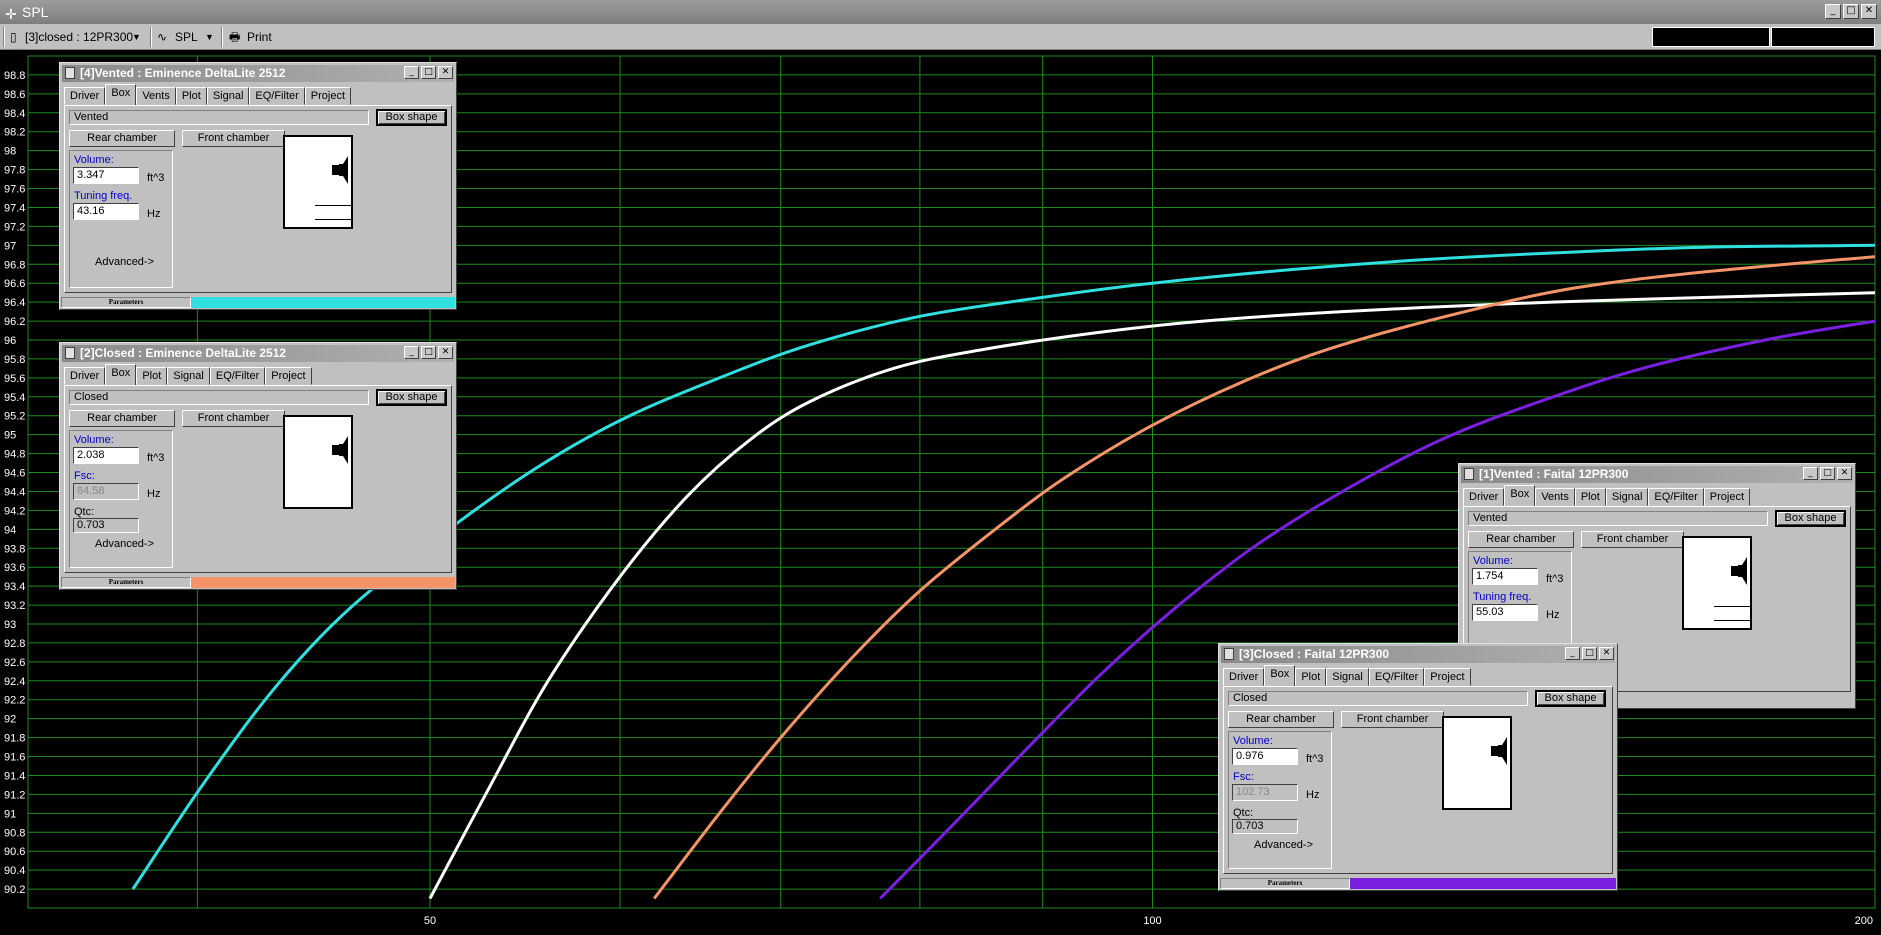  What do you see at coordinates (14, 76) in the screenshot?
I see `y-tick-label: 98.8` at bounding box center [14, 76].